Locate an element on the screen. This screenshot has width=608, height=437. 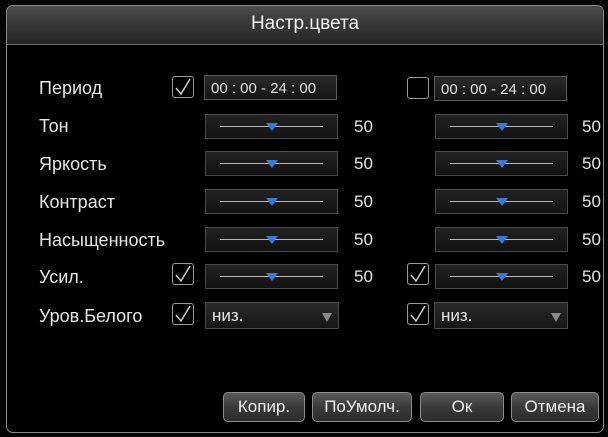
gain-ch1-value: 50 is located at coordinates (363, 276).